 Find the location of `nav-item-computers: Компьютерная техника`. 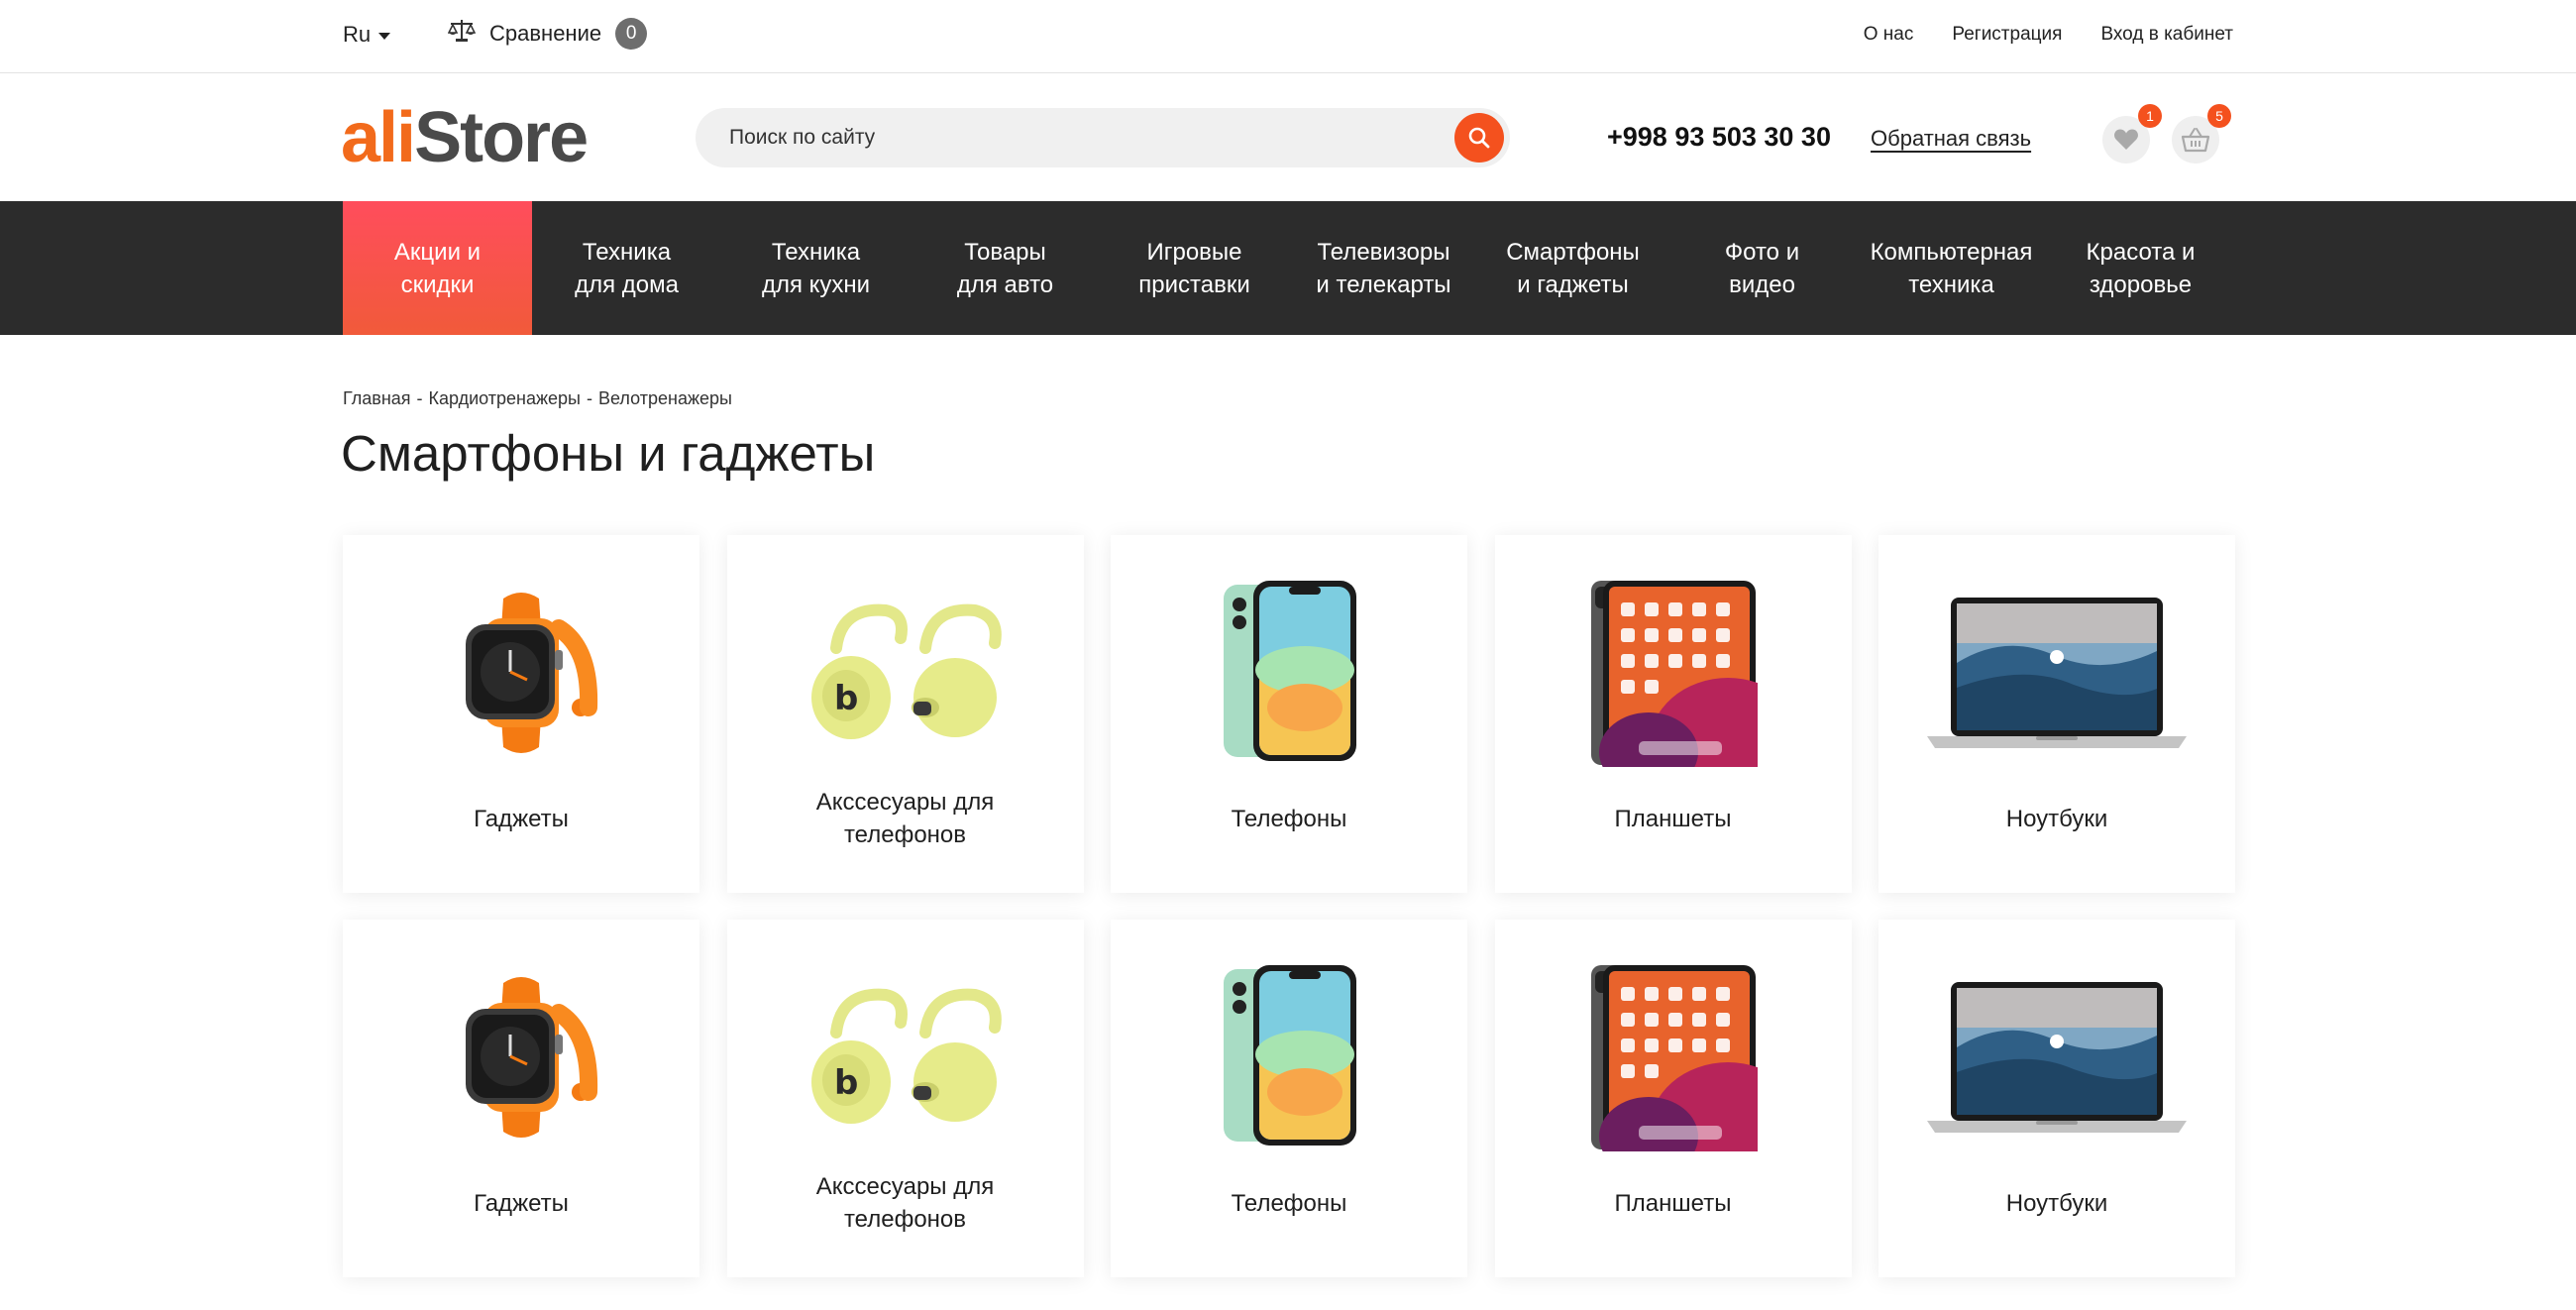

nav-item-computers: Компьютерная техника is located at coordinates (1952, 268).